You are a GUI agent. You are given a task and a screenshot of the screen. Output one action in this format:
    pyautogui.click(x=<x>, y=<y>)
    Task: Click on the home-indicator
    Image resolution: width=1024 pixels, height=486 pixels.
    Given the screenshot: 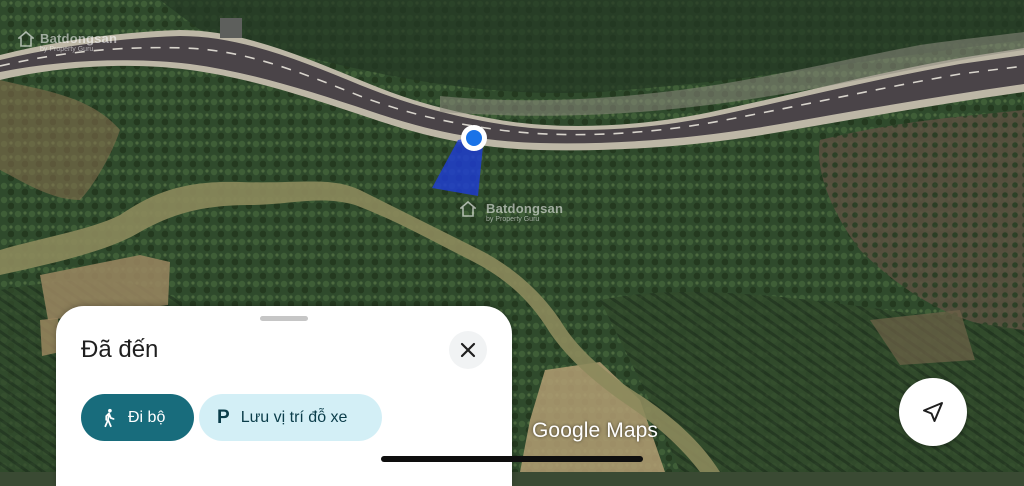 What is the action you would take?
    pyautogui.click(x=512, y=459)
    